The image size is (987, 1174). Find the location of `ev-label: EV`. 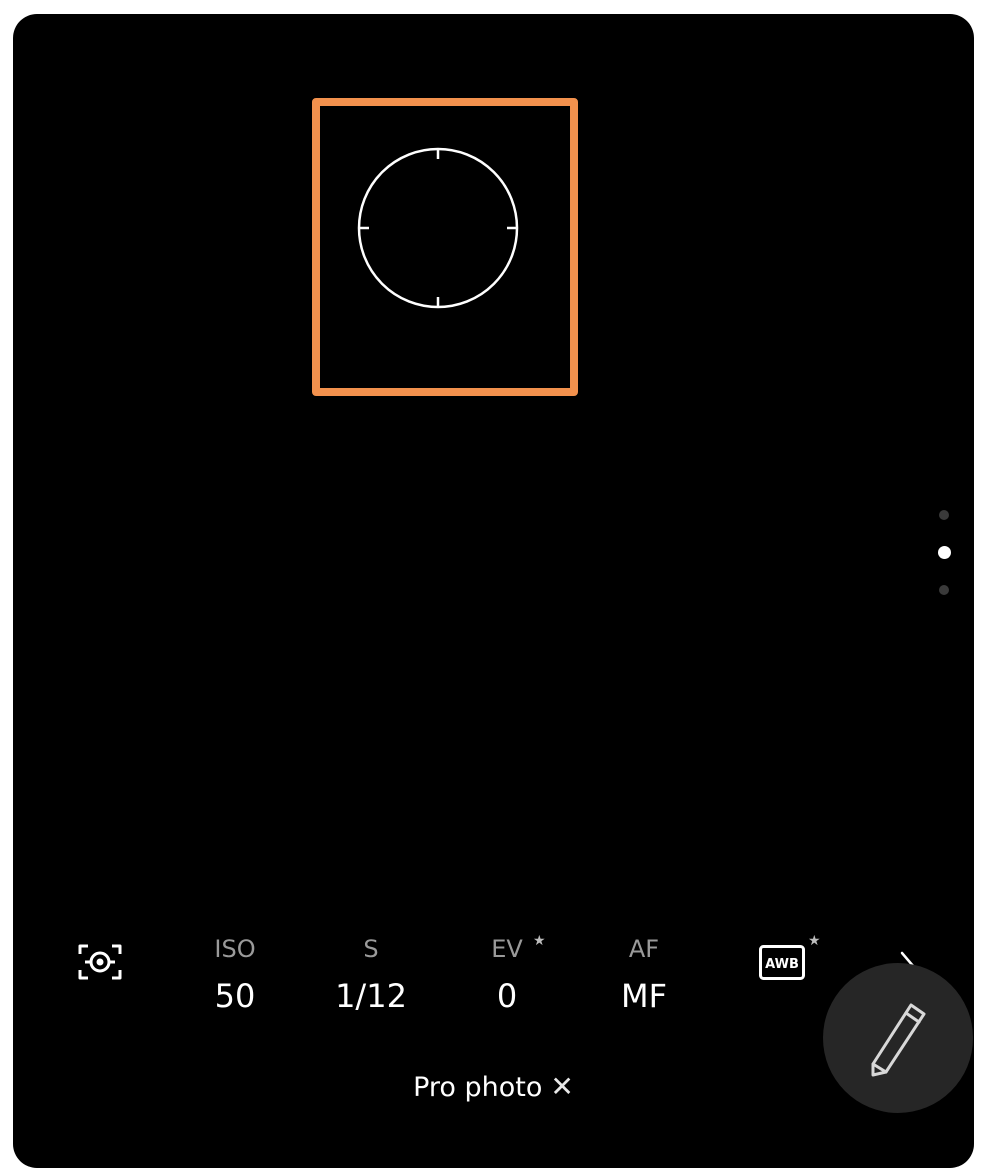

ev-label: EV is located at coordinates (507, 949).